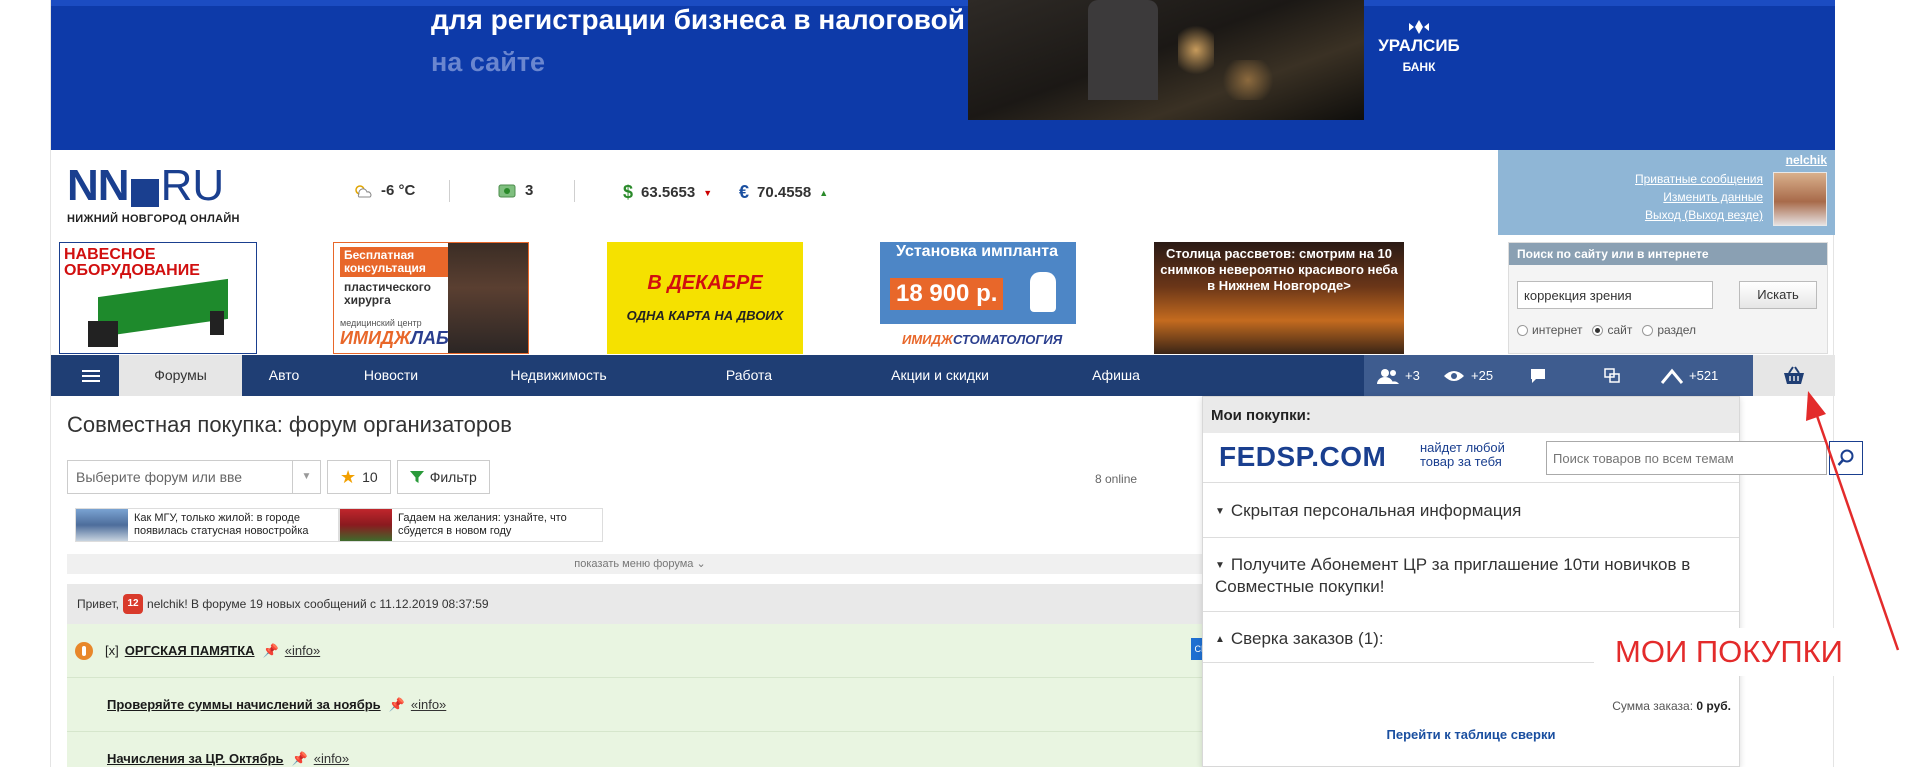 The width and height of the screenshot is (1921, 767). What do you see at coordinates (698, 19) in the screenshot?
I see `banner-line-1: для регистрации бизнеса в налоговой` at bounding box center [698, 19].